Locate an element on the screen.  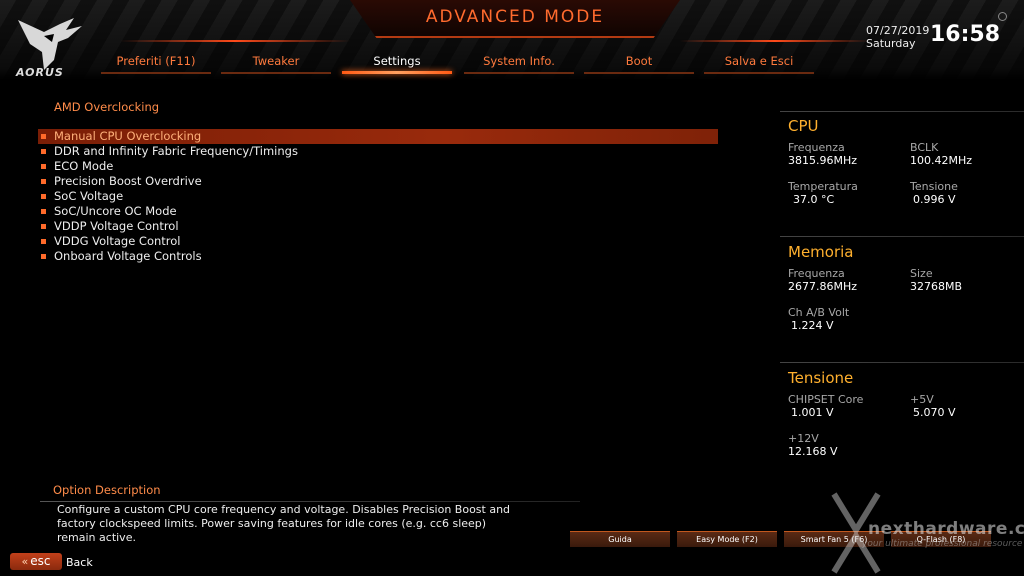
memory-volt-label: Ch A/B Volt is located at coordinates (819, 312).